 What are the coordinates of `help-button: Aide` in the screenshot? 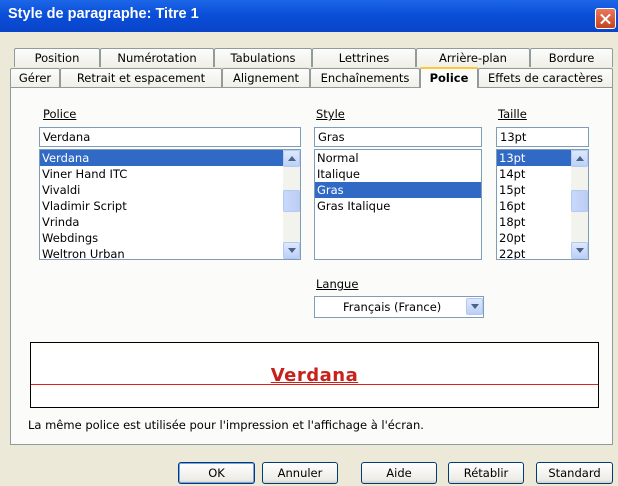 It's located at (399, 473).